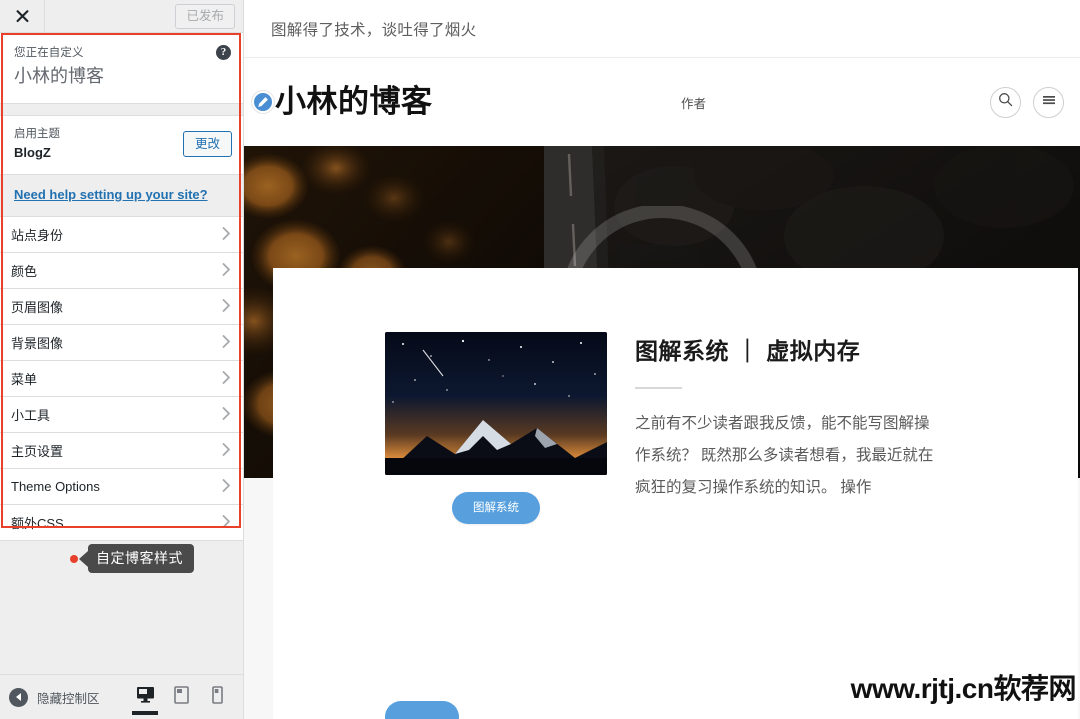 This screenshot has height=719, width=1080. Describe the element at coordinates (121, 451) in the screenshot. I see `sidebar-item-homepage-settings: 主页设置` at that location.